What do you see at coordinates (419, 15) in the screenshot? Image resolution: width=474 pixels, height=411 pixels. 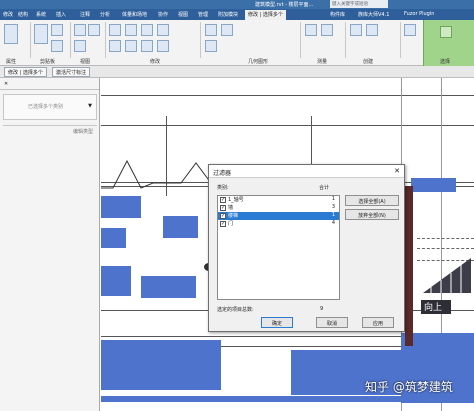 I see `tab-fuzor: Fuzor Plugin` at bounding box center [419, 15].